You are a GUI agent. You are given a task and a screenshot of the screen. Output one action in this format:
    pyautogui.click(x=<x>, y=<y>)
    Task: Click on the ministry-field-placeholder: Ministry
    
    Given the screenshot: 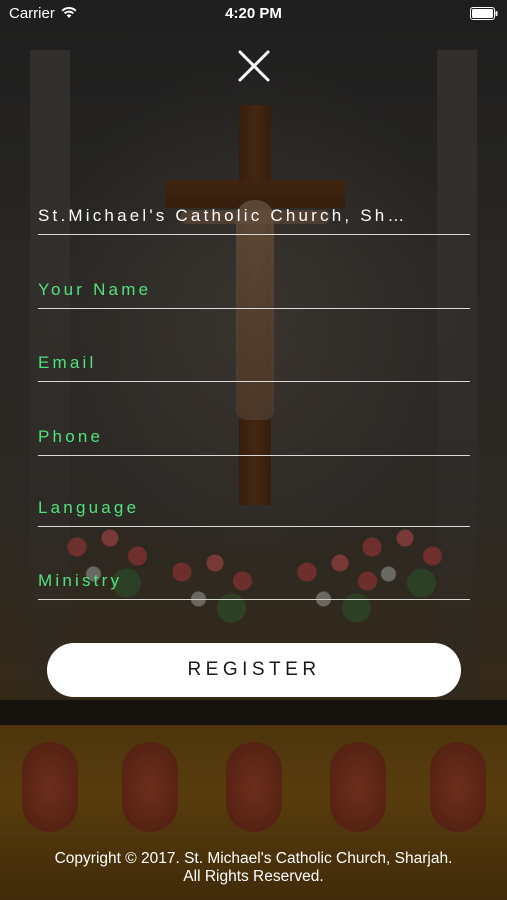 What is the action you would take?
    pyautogui.click(x=80, y=580)
    